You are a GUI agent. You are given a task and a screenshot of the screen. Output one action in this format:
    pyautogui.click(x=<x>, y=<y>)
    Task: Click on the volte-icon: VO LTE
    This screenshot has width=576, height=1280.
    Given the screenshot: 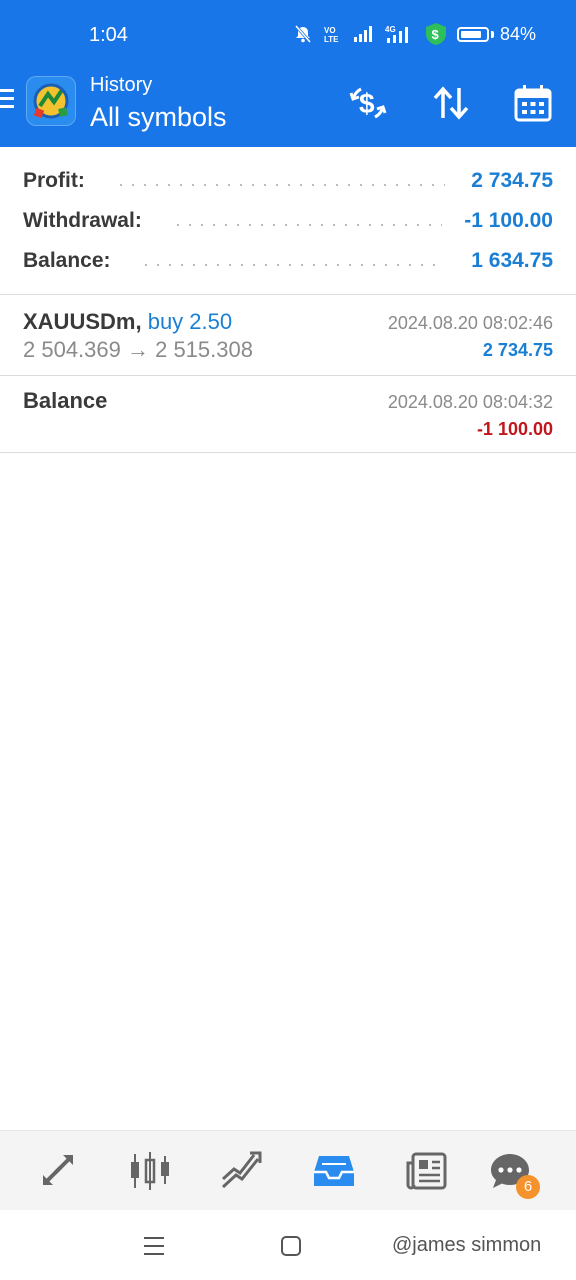 What is the action you would take?
    pyautogui.click(x=333, y=34)
    